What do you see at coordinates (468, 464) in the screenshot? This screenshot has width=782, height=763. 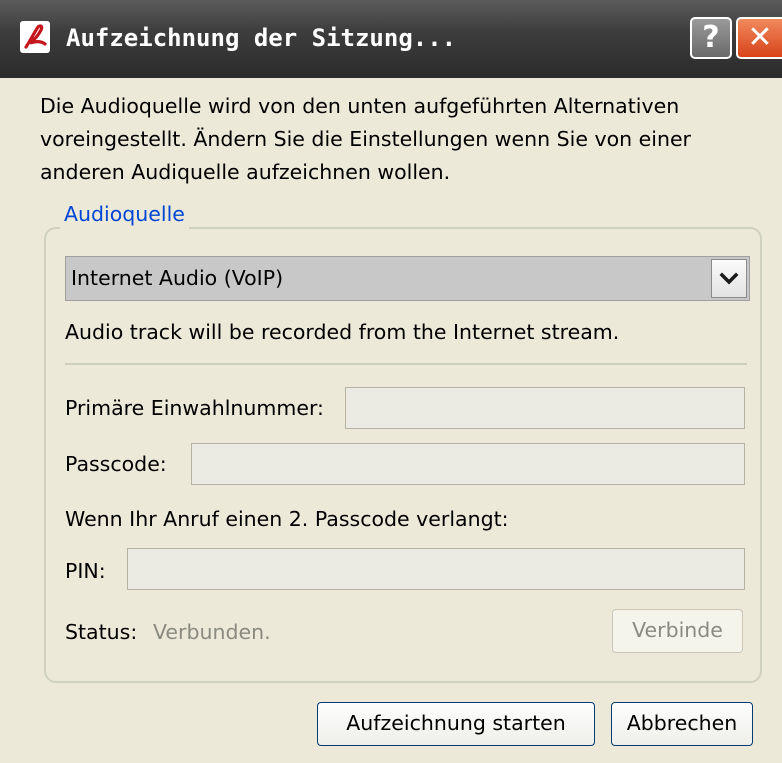 I see `passcode-field` at bounding box center [468, 464].